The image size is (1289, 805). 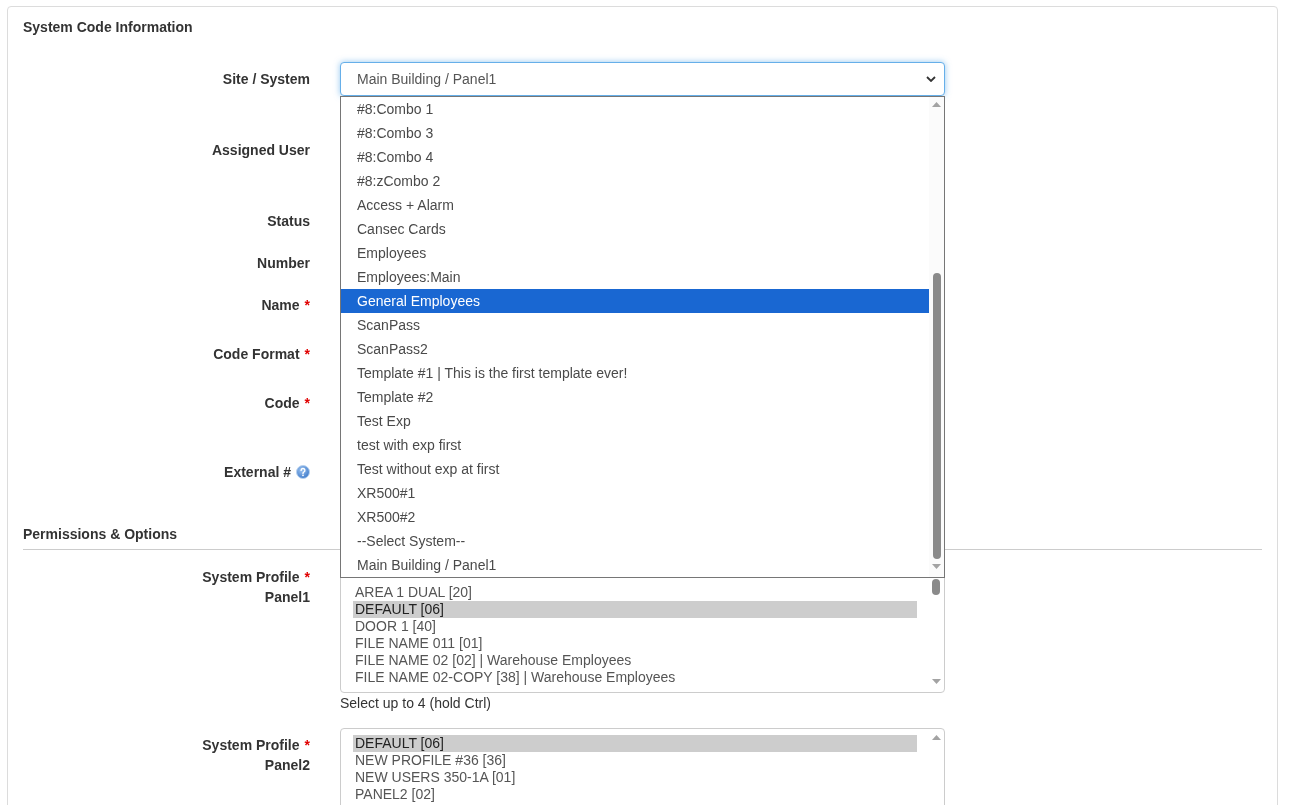 What do you see at coordinates (635, 493) in the screenshot?
I see `dropdown-option: XR500#1` at bounding box center [635, 493].